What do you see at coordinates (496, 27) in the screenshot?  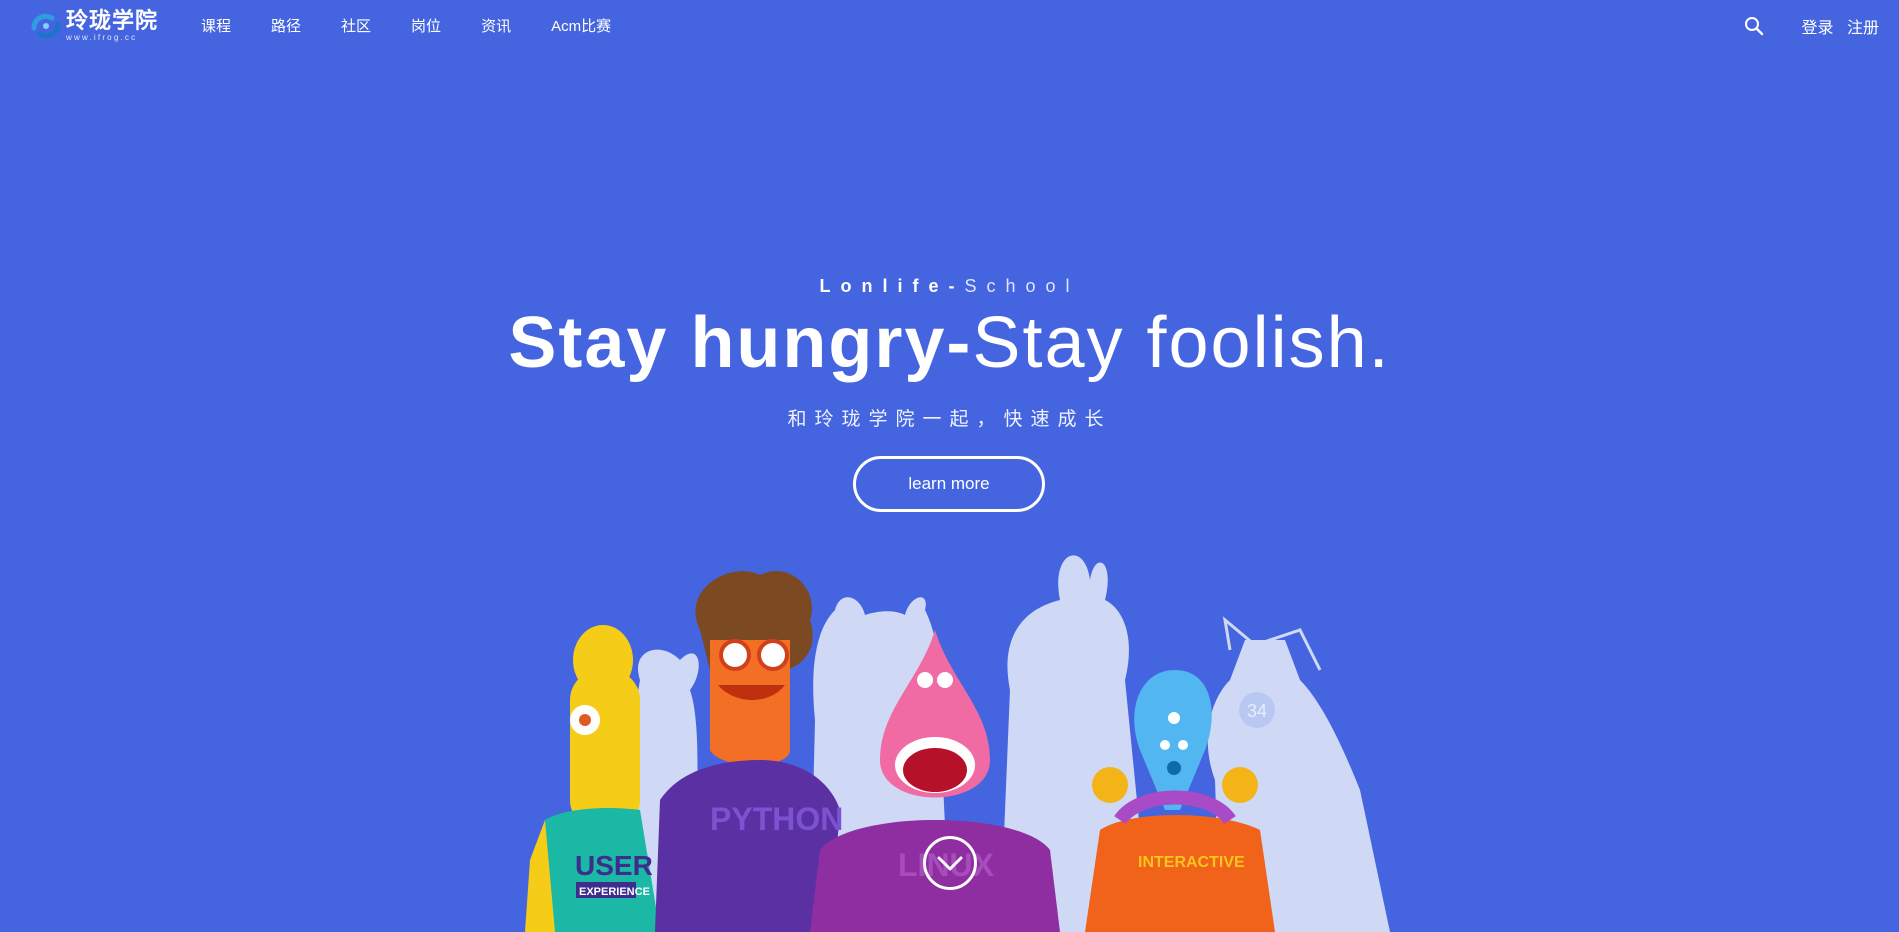 I see `nav-item-news: 资讯` at bounding box center [496, 27].